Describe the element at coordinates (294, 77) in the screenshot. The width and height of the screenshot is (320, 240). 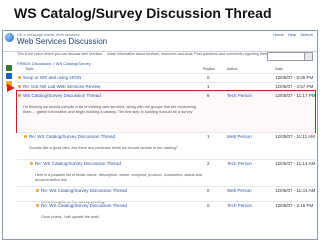
I see `thread-date: 12/05/07 - 5:06 PM` at that location.